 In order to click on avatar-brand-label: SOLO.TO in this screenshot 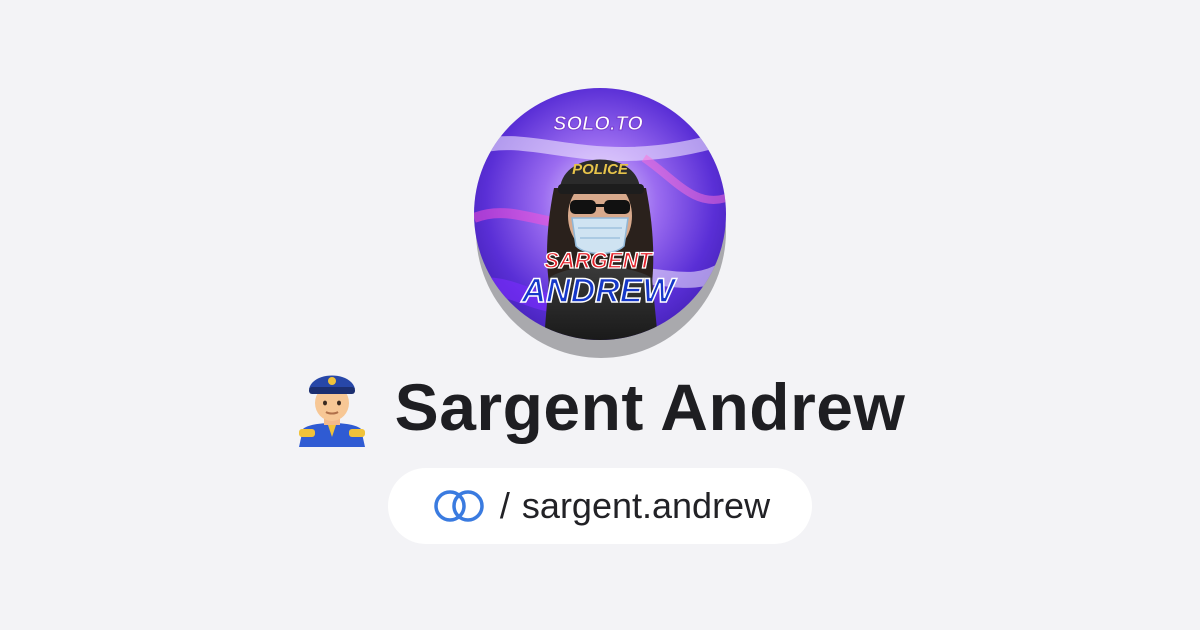, I will do `click(598, 124)`.